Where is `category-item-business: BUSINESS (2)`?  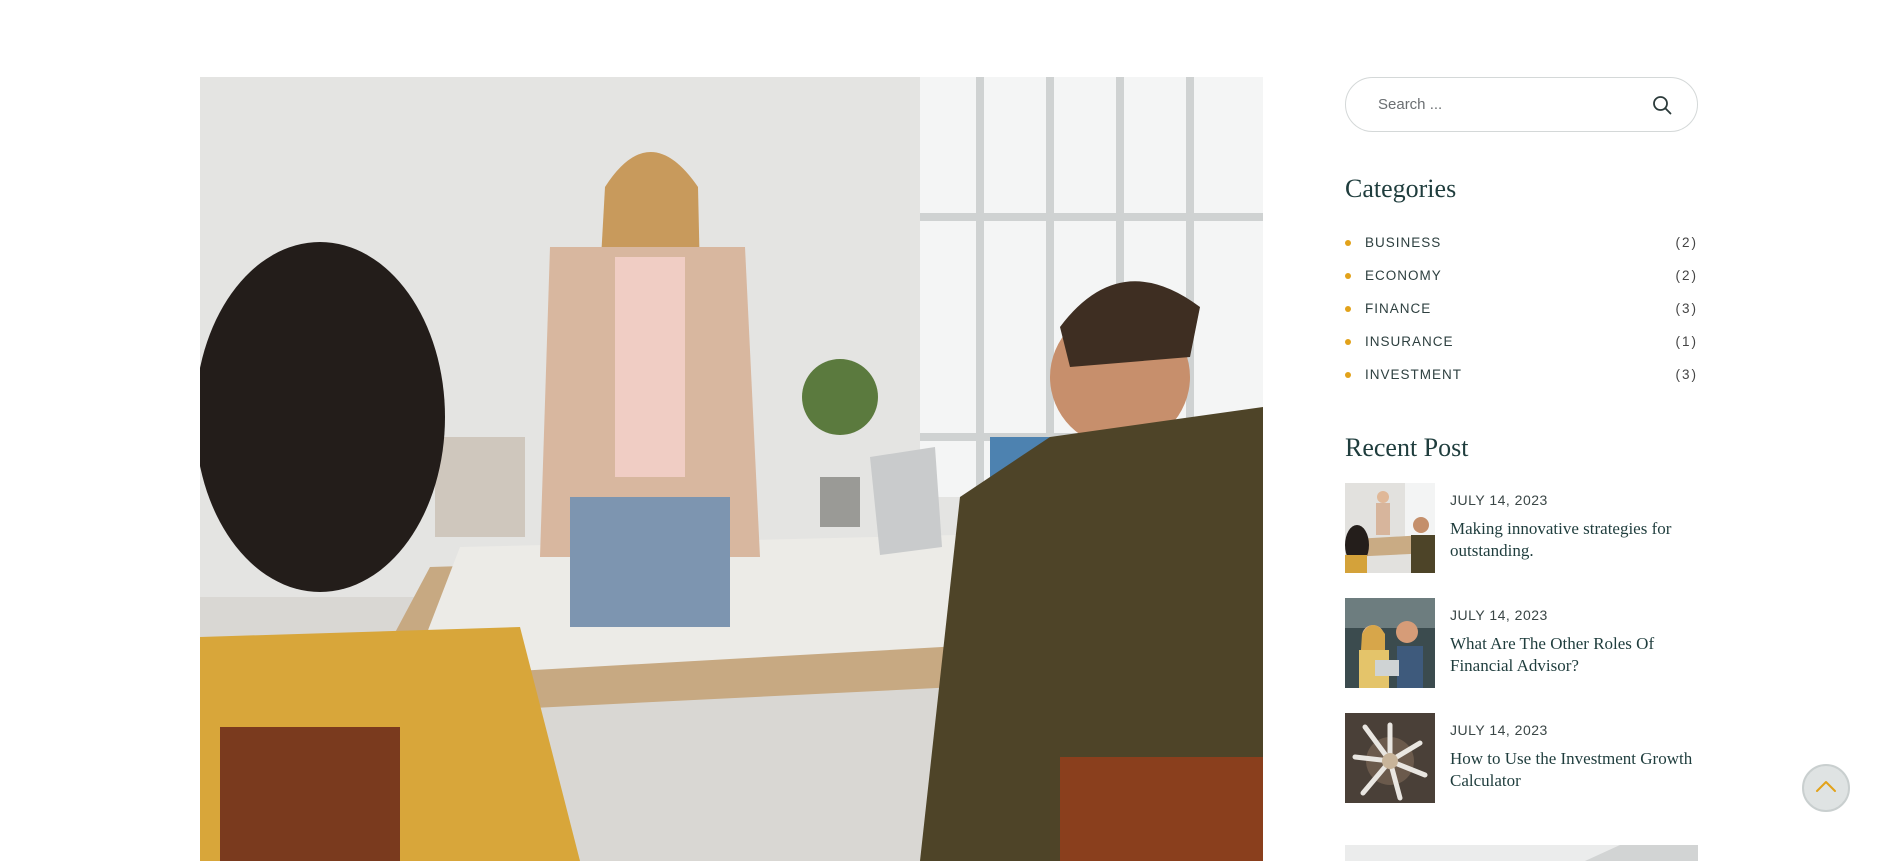 category-item-business: BUSINESS (2) is located at coordinates (1521, 242).